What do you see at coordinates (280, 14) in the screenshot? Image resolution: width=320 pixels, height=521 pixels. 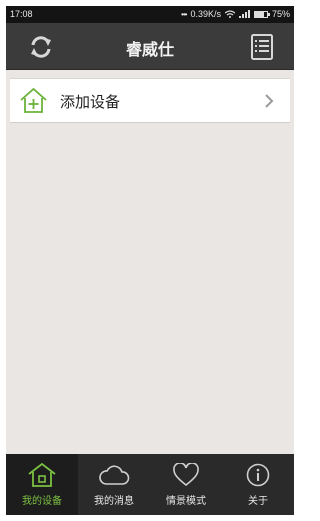 I see `battery-percent: 75%` at bounding box center [280, 14].